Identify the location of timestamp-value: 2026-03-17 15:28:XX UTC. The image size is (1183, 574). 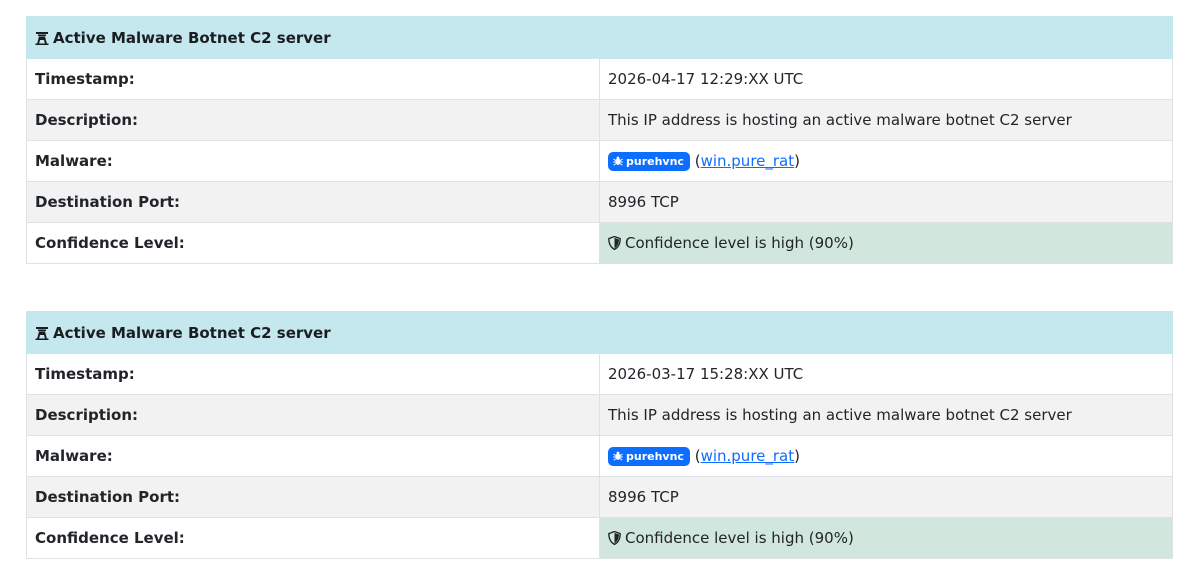
(886, 374).